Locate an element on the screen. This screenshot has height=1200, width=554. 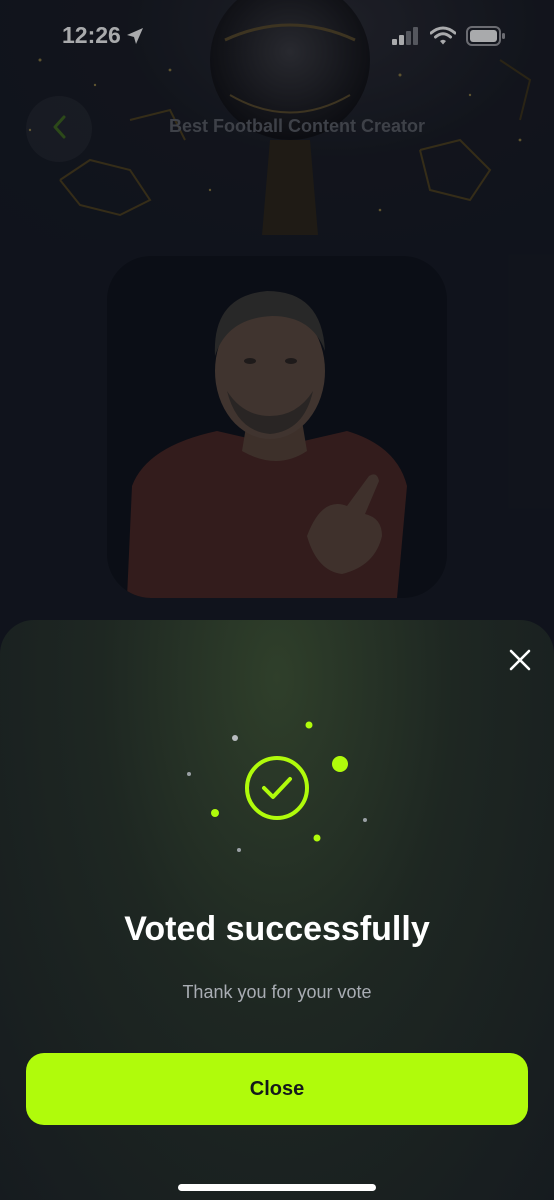
creator-portrait-image is located at coordinates (267, 444).